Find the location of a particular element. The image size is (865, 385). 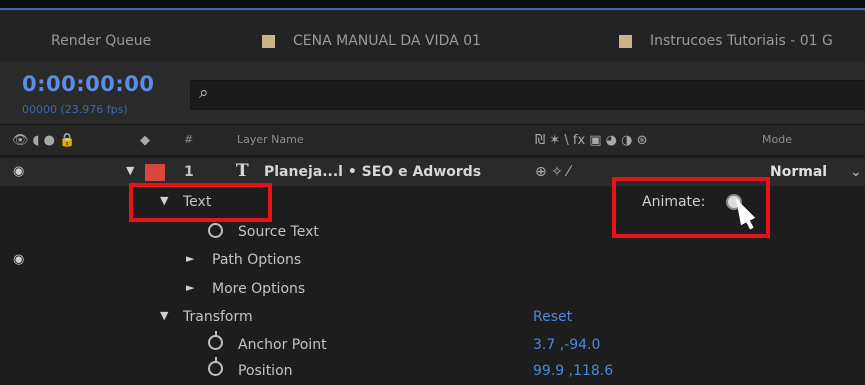

layer-search-input: ⌕ is located at coordinates (527, 95).